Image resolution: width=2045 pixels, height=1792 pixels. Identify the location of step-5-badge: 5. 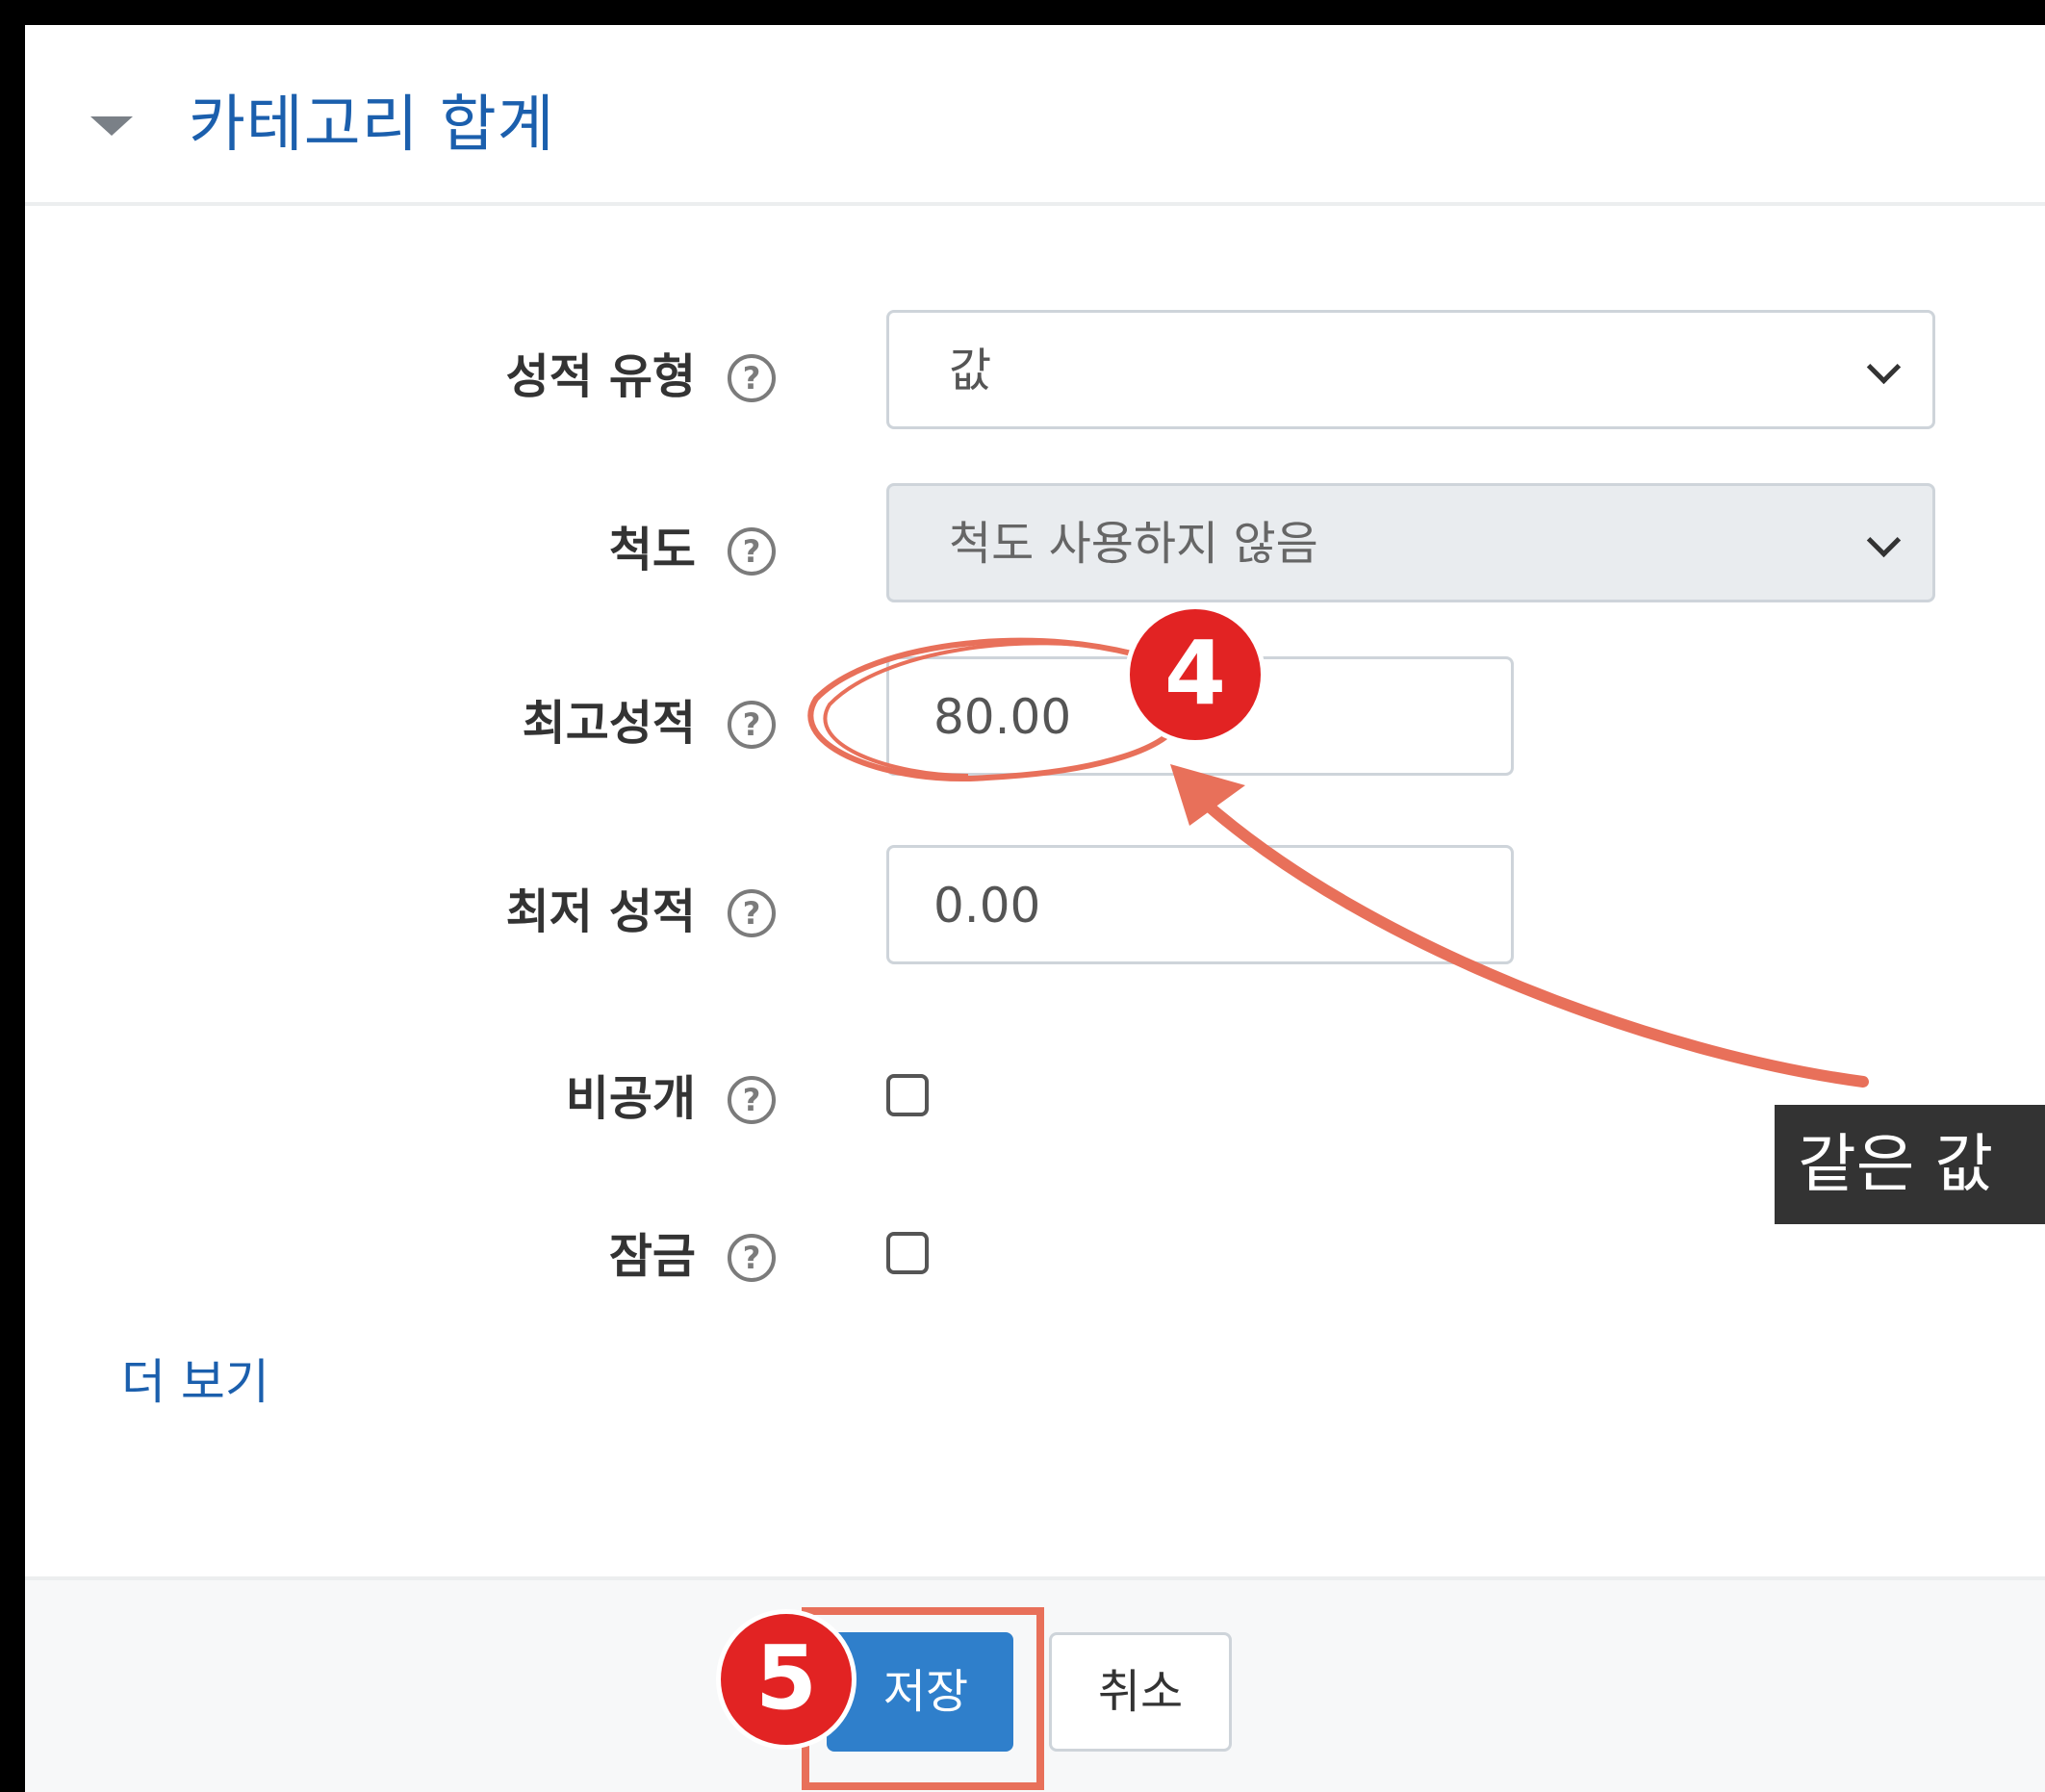
(786, 1679).